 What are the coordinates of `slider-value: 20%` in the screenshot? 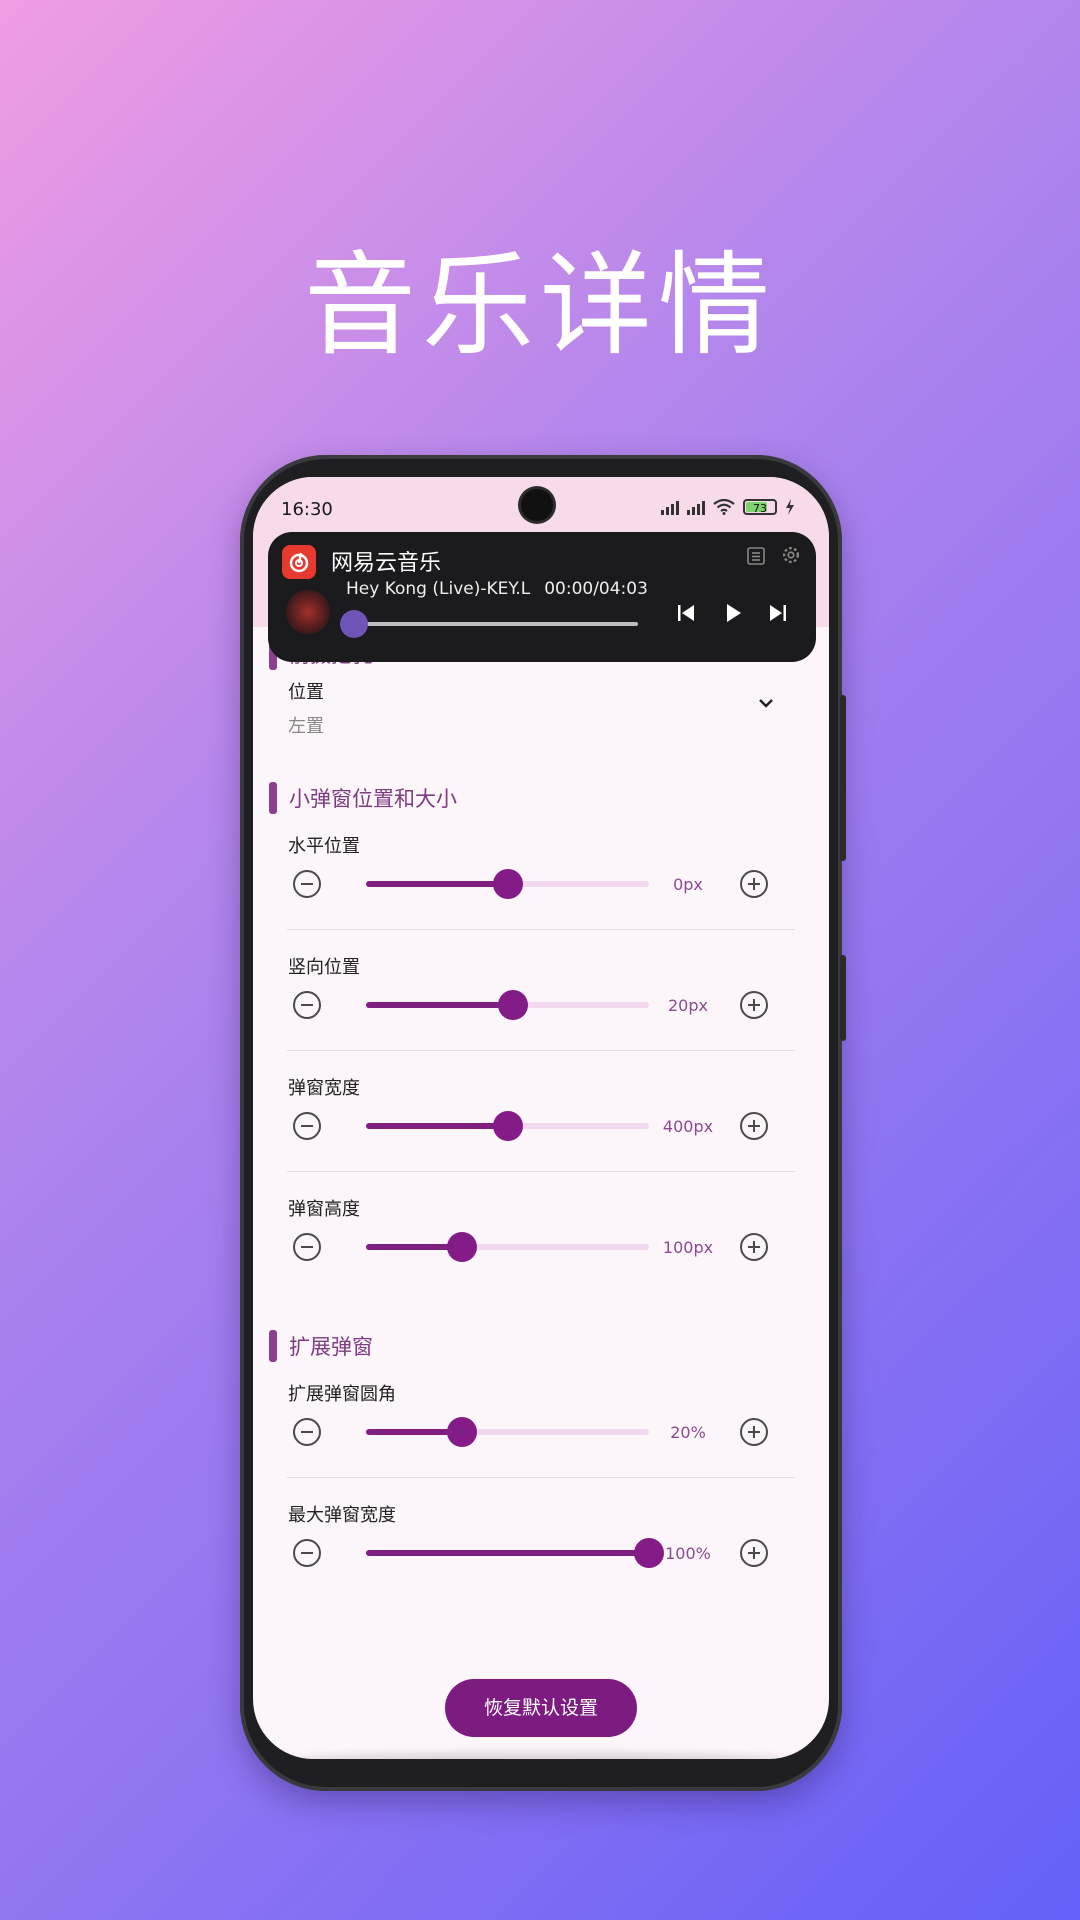 It's located at (688, 1432).